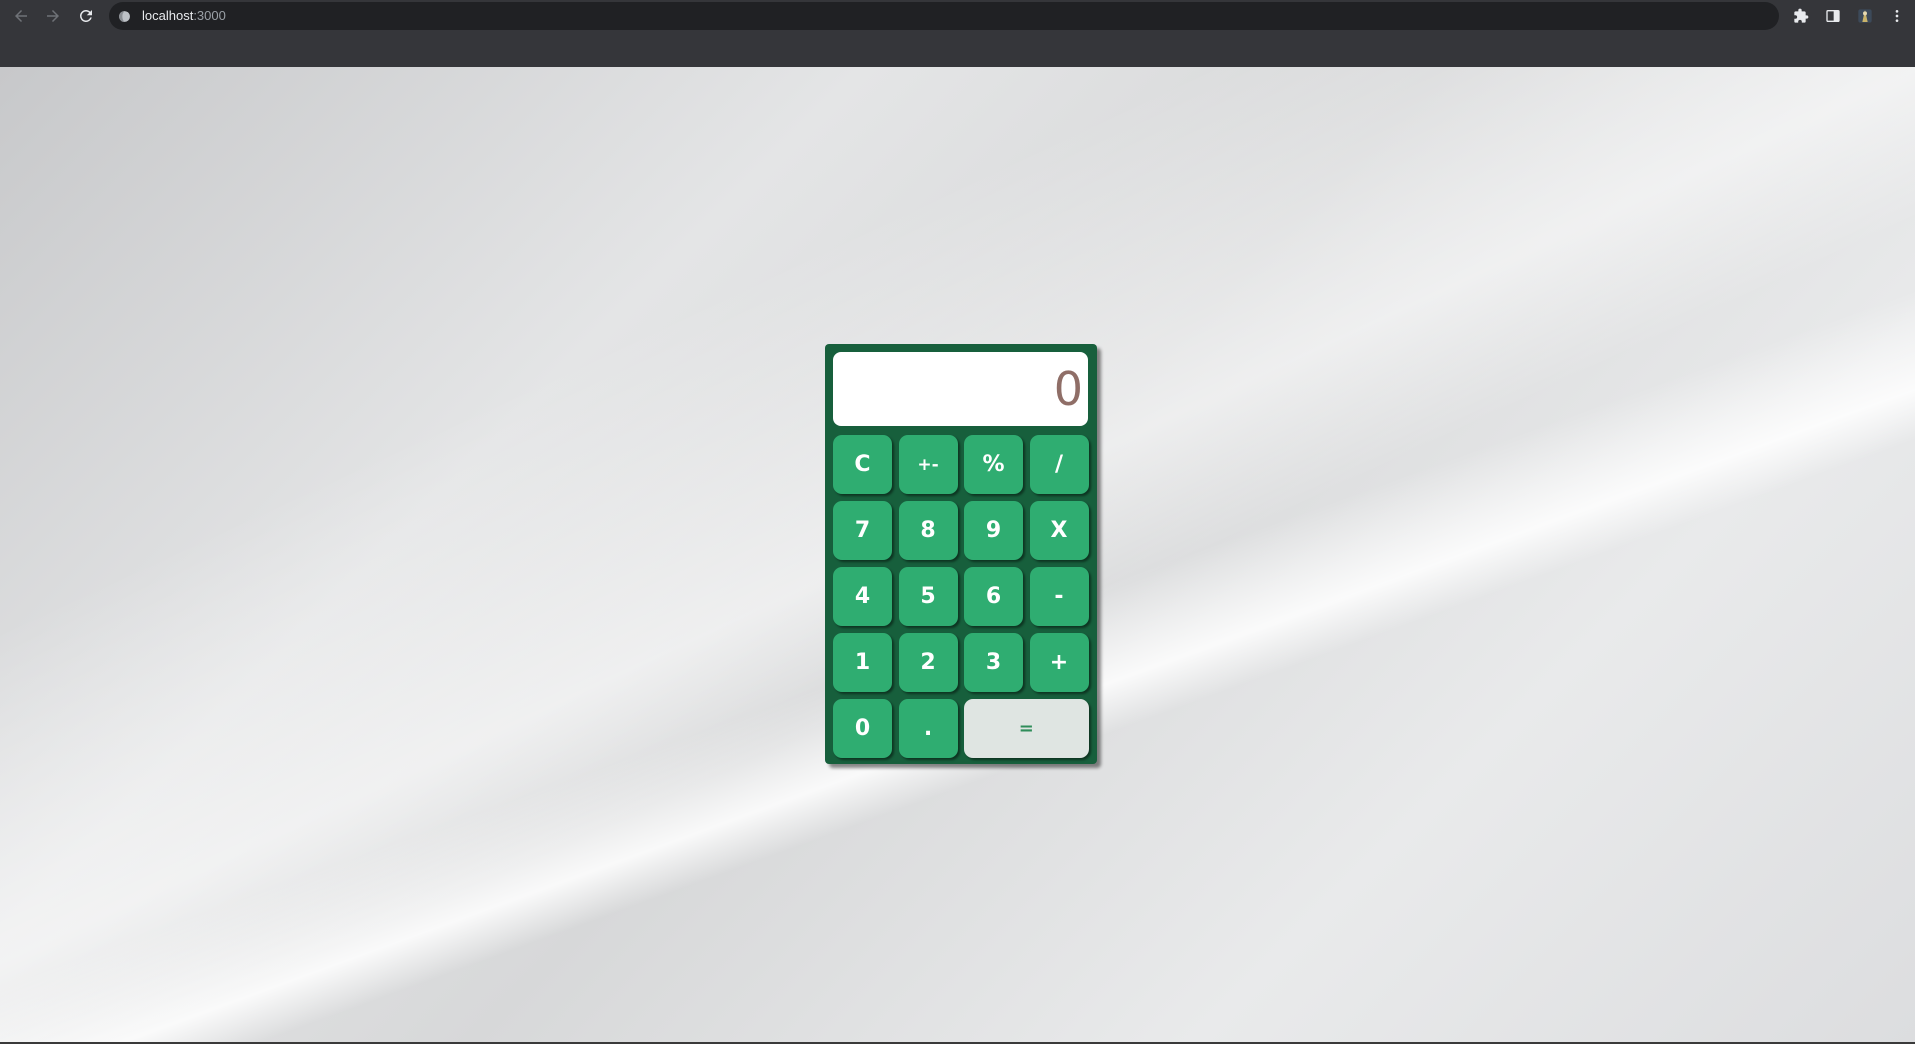 The width and height of the screenshot is (1915, 1044). I want to click on subtract-button: -, so click(1059, 596).